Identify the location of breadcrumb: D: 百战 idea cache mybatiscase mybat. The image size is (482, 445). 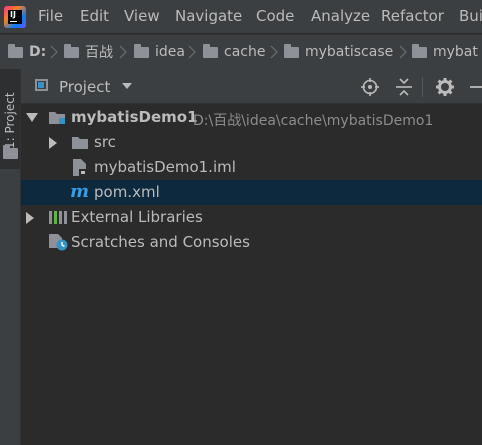
(241, 52).